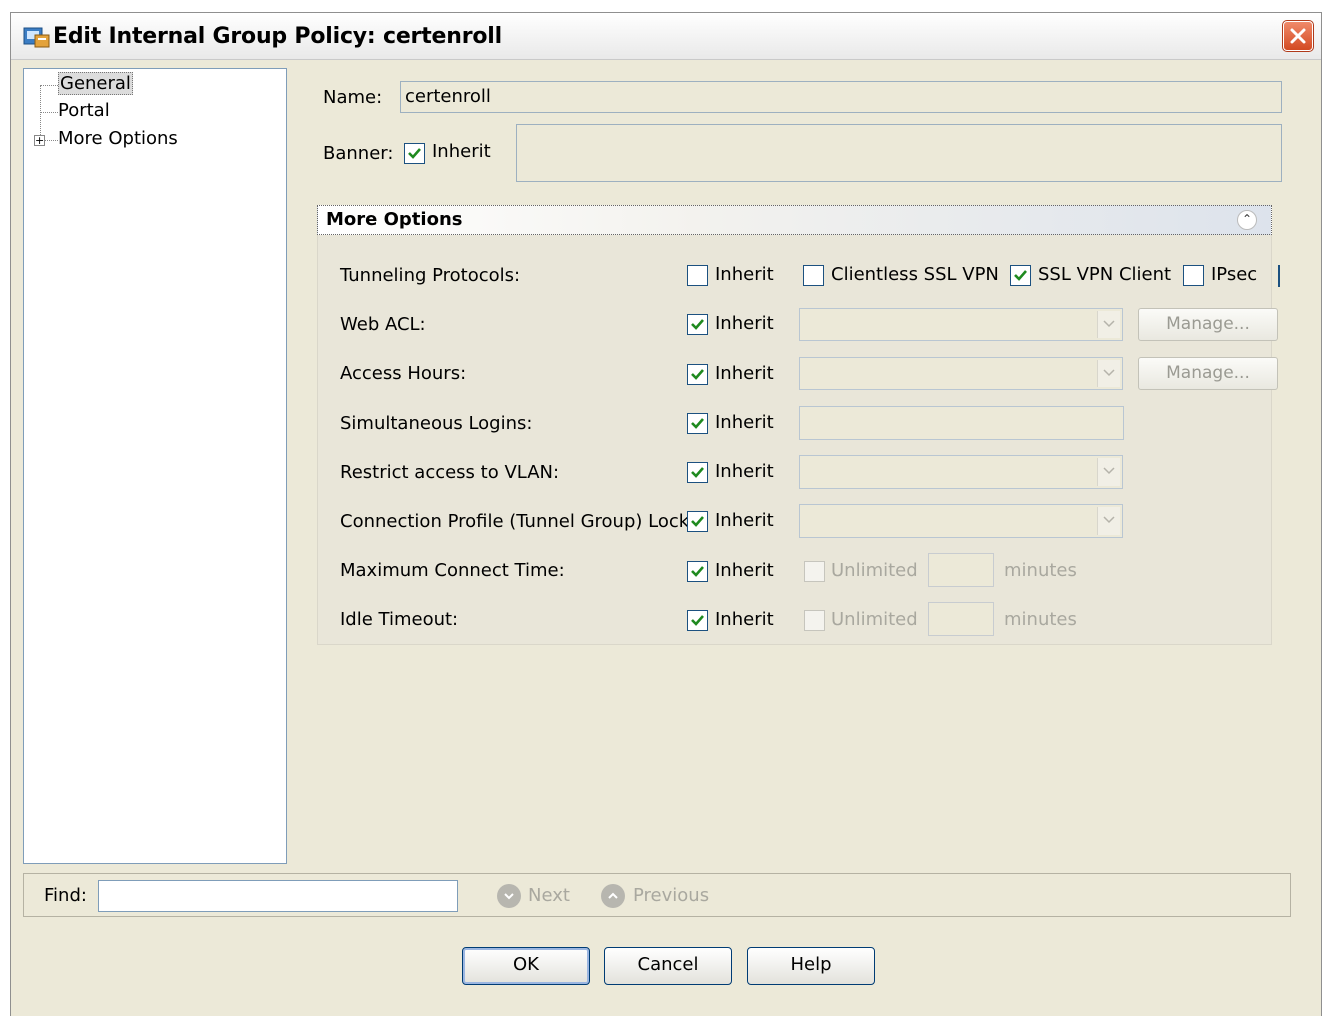 This screenshot has height=1016, width=1331. What do you see at coordinates (744, 619) in the screenshot?
I see `idle-timeout-inherit-label: Inherit` at bounding box center [744, 619].